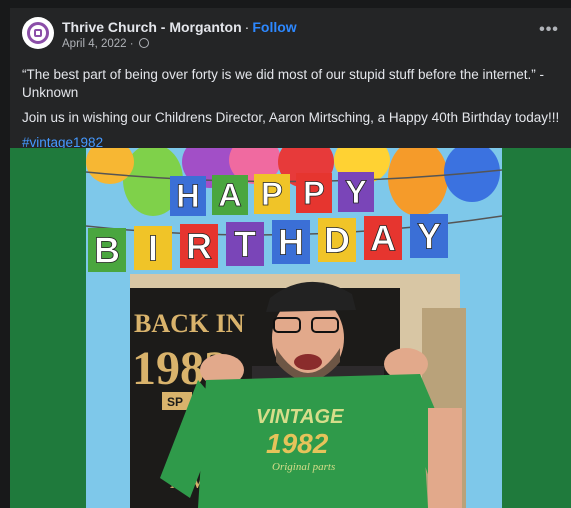 The image size is (571, 508). Describe the element at coordinates (274, 27) in the screenshot. I see `follow-button: Follow` at that location.